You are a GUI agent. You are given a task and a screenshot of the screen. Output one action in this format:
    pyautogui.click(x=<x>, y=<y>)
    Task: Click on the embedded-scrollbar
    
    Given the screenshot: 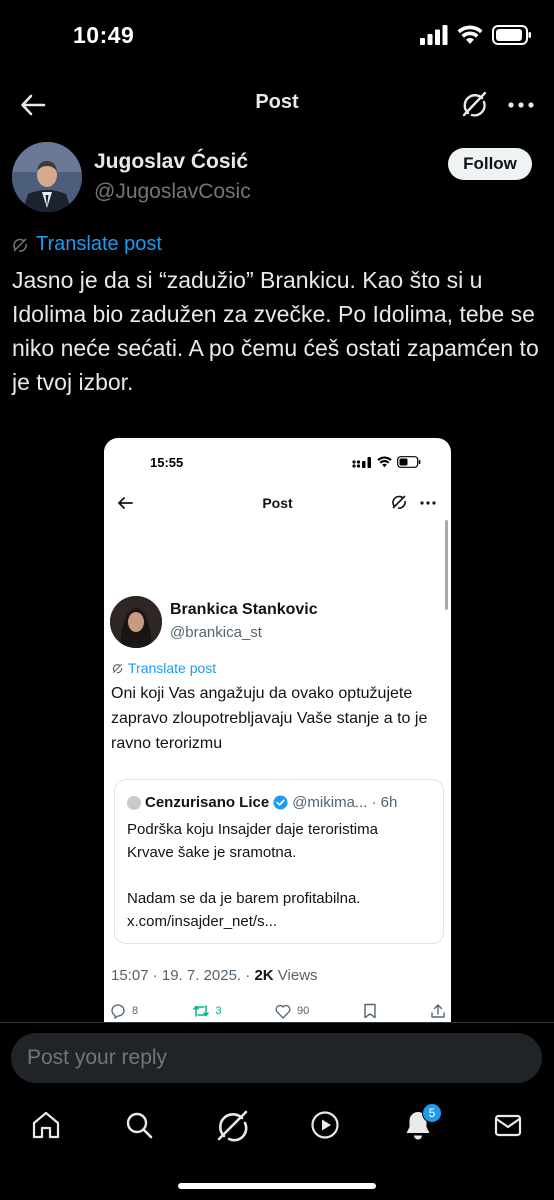 What is the action you would take?
    pyautogui.click(x=446, y=565)
    